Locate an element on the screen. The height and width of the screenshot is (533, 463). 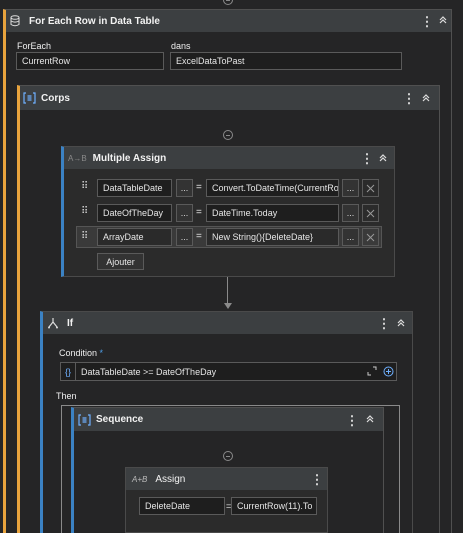
assign-value-value: New String(){DeleteDate} is located at coordinates (263, 237).